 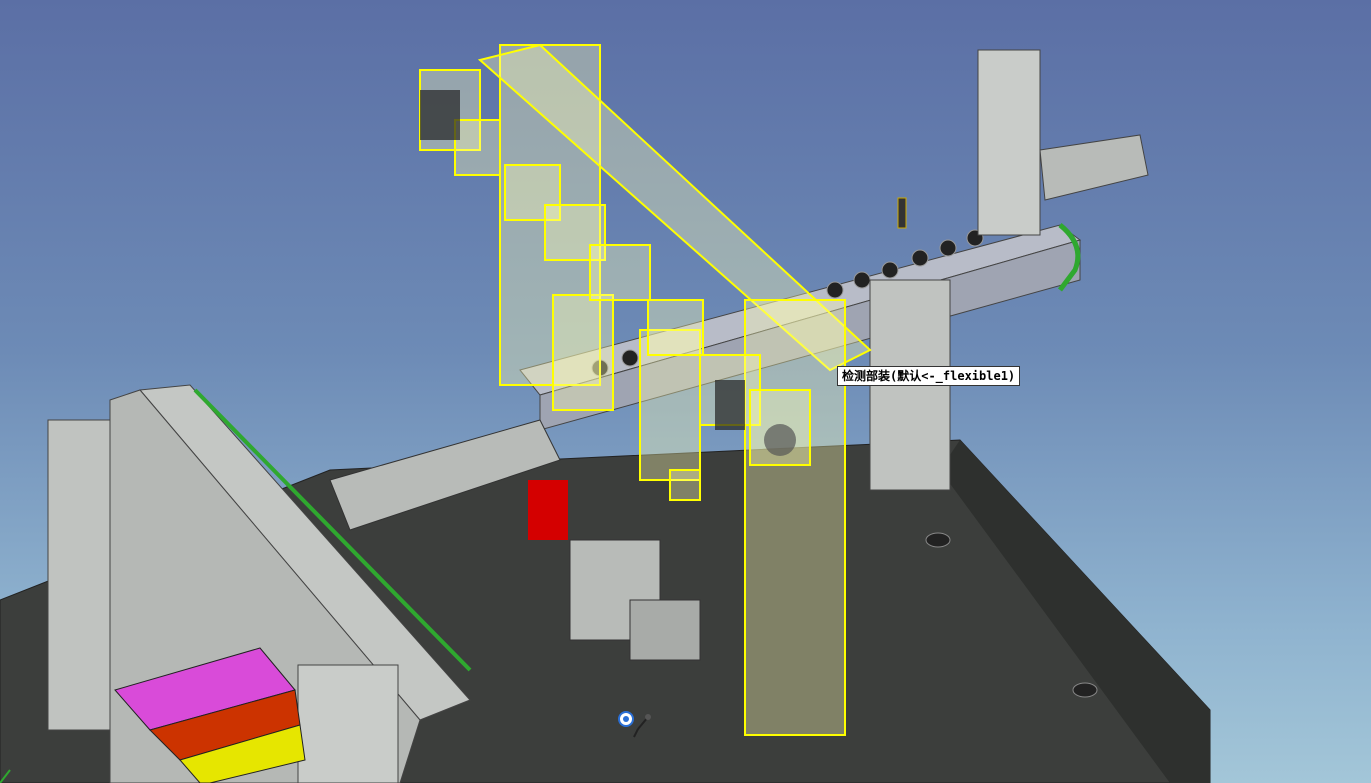 What do you see at coordinates (1094, 167) in the screenshot?
I see `linear-slide` at bounding box center [1094, 167].